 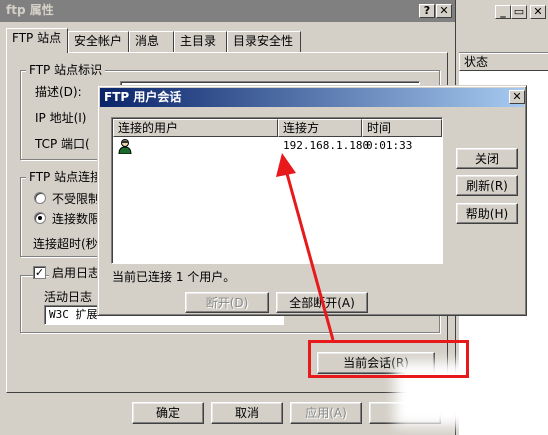 I want to click on properties-close-button: ✕, so click(x=444, y=11).